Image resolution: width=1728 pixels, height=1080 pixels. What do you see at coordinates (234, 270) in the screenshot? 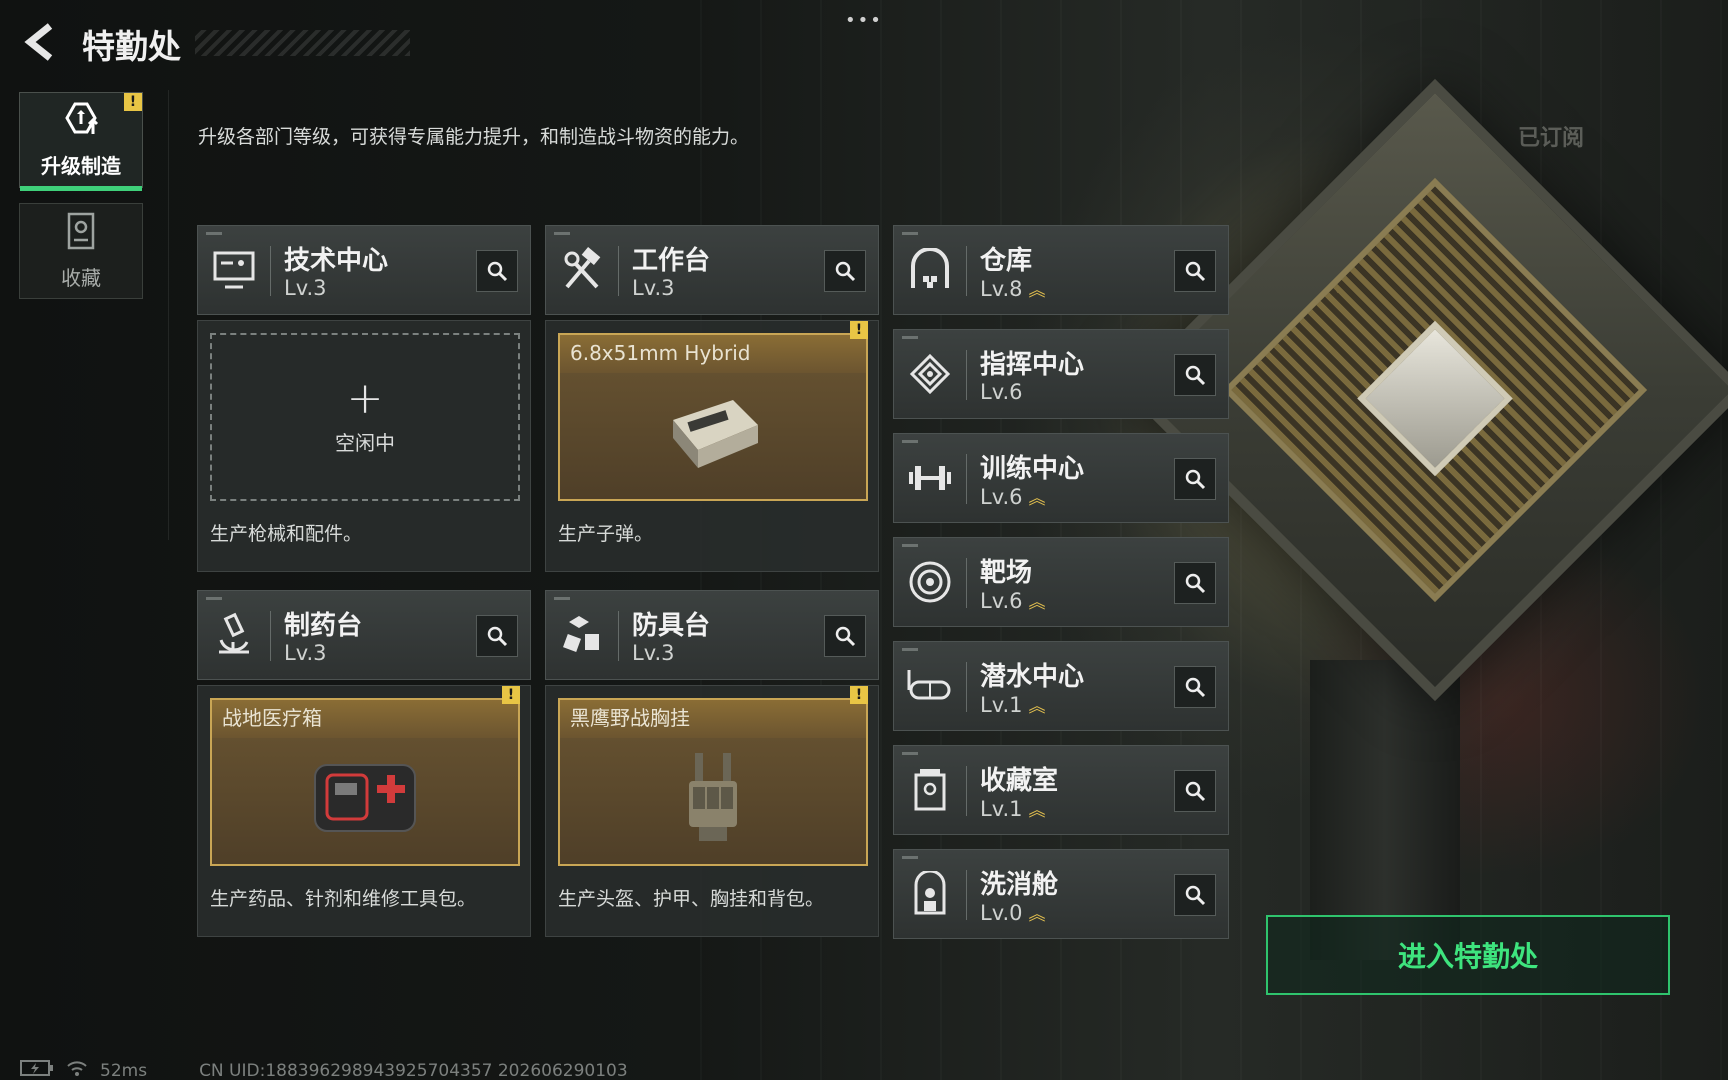
I see `monitor-icon` at bounding box center [234, 270].